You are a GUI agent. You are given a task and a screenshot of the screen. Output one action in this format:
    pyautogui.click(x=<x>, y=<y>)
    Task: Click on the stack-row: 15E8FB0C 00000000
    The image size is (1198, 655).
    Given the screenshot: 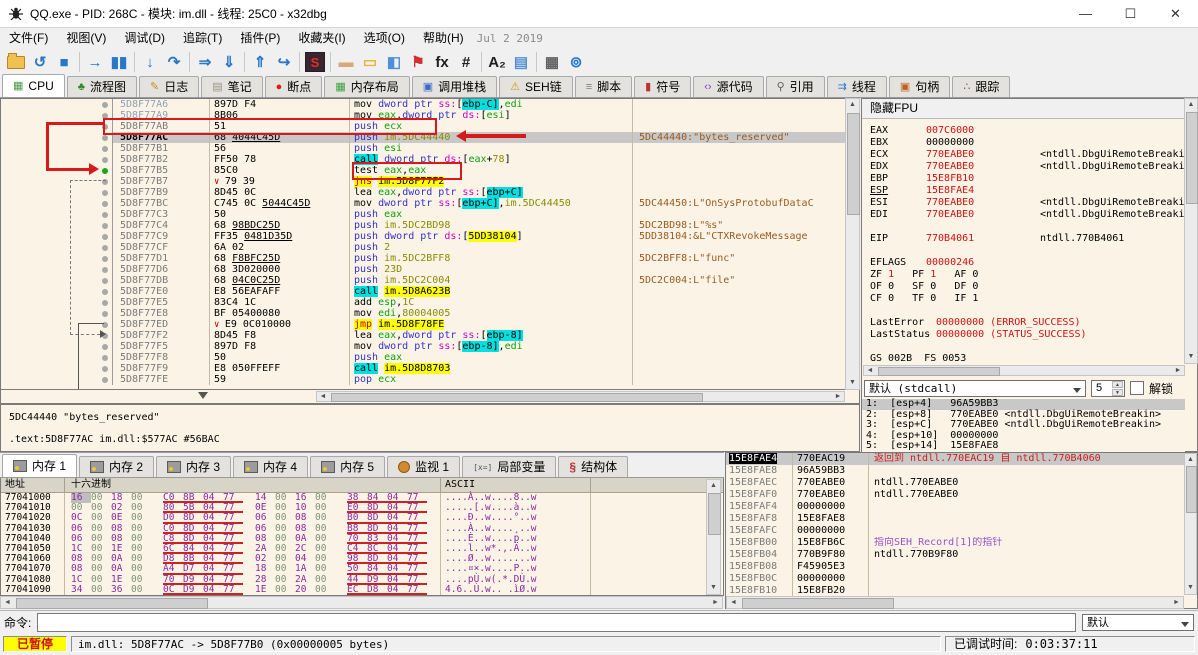 What is the action you would take?
    pyautogui.click(x=961, y=579)
    